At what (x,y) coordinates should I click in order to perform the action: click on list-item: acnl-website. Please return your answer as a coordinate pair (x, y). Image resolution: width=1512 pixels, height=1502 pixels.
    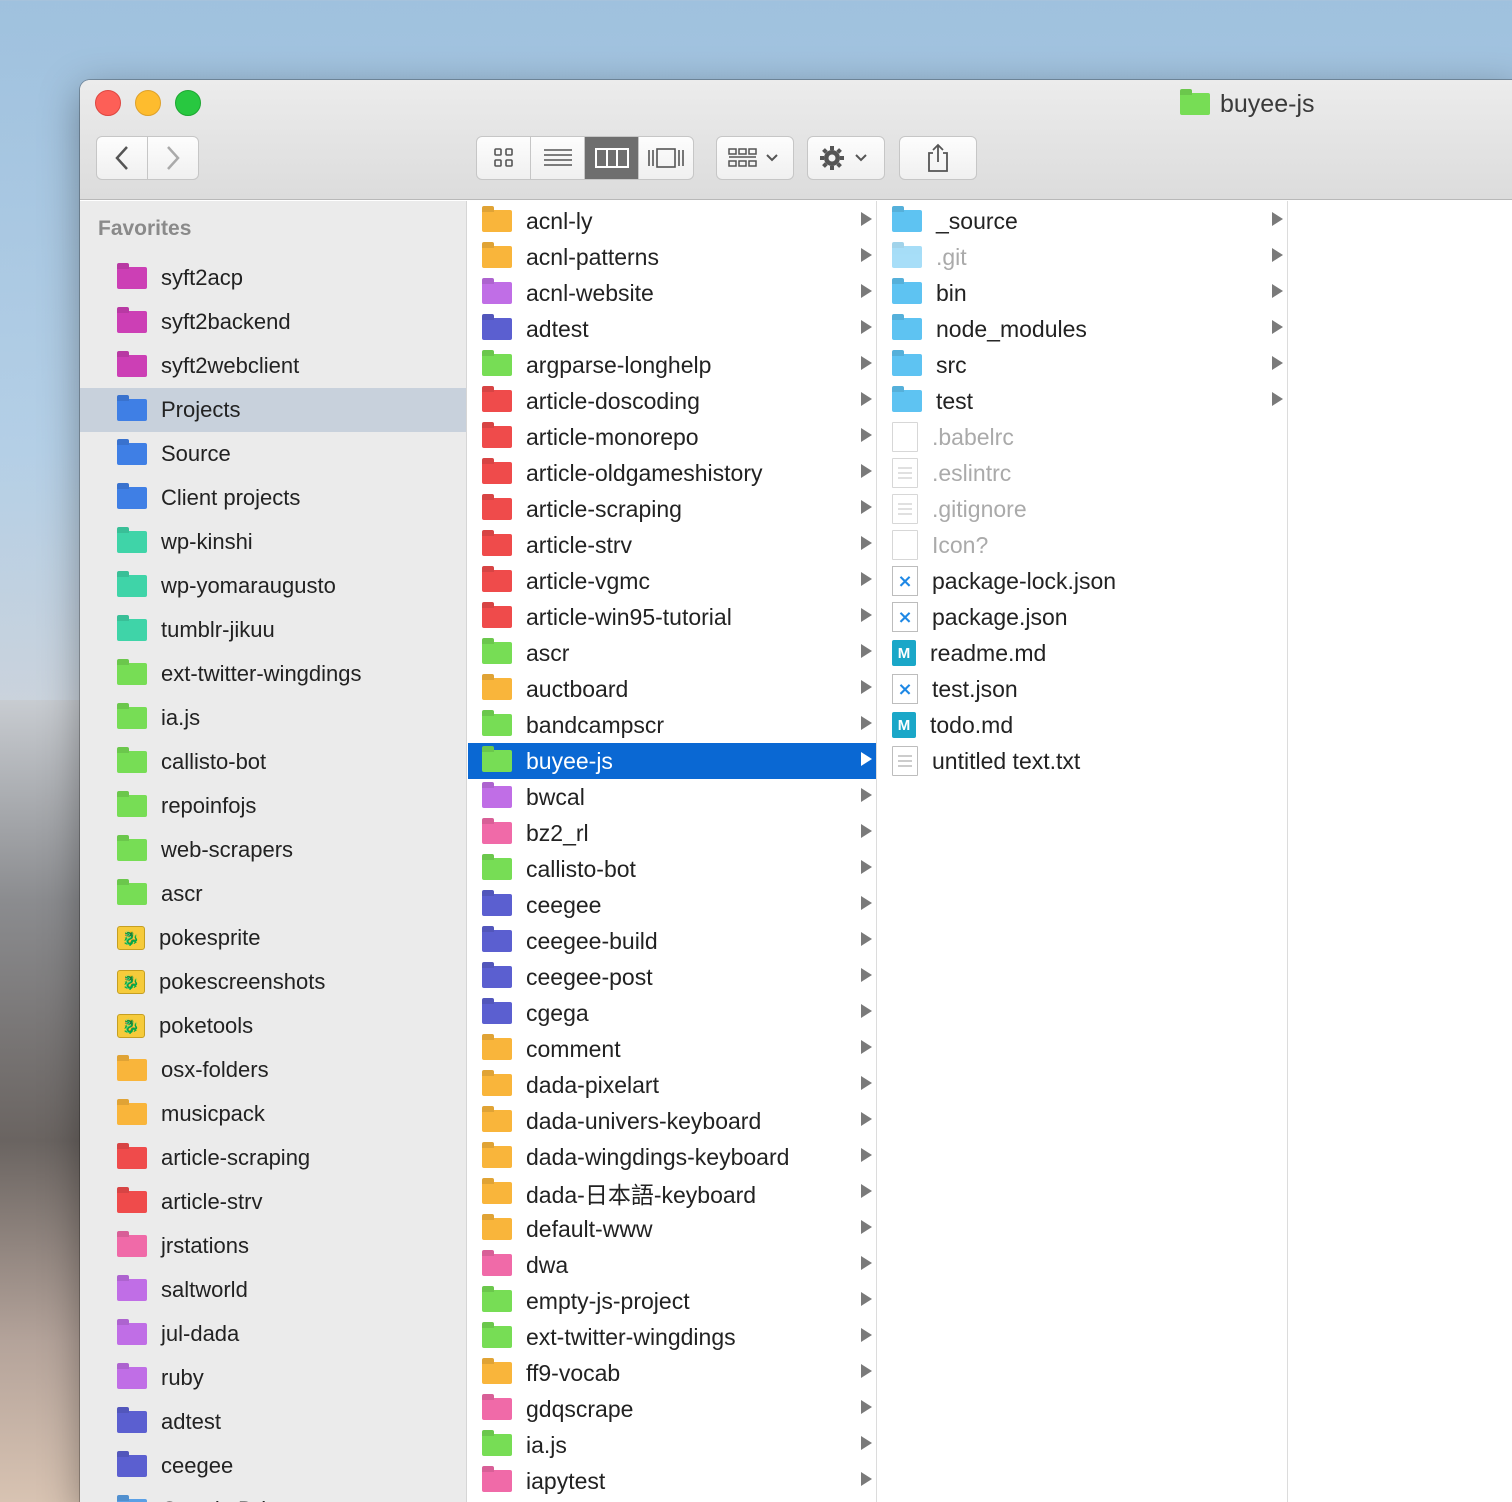
    Looking at the image, I should click on (672, 293).